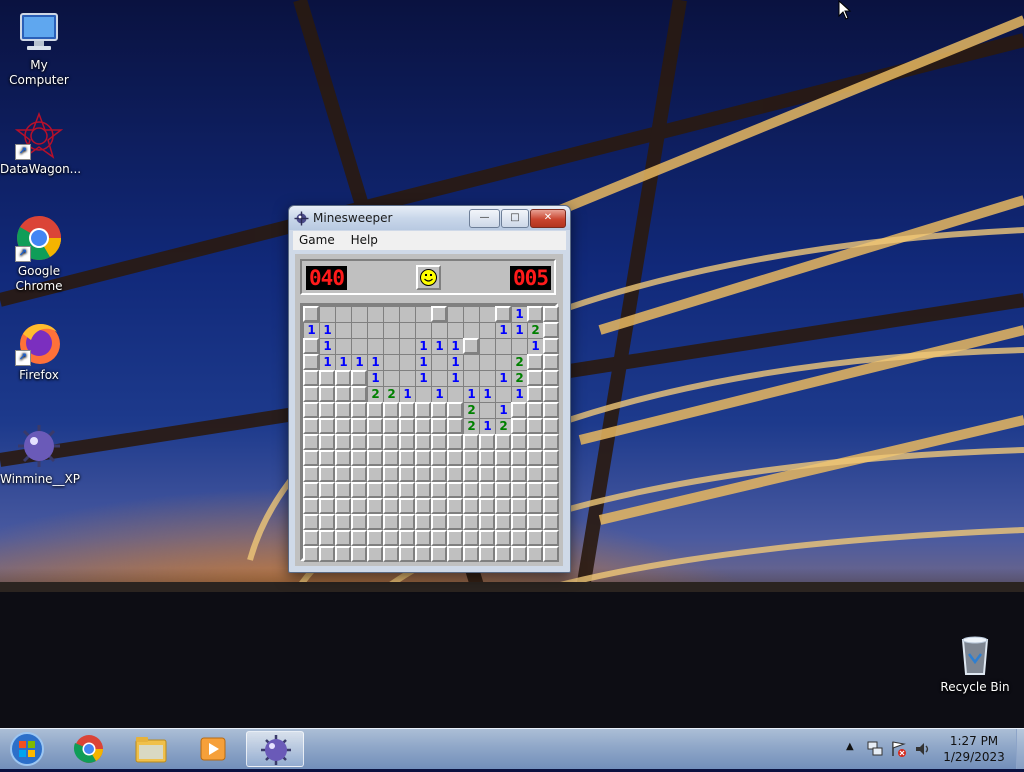 Image resolution: width=1024 pixels, height=772 pixels. I want to click on title-bar: Minesweeper — □ ✕, so click(429, 218).